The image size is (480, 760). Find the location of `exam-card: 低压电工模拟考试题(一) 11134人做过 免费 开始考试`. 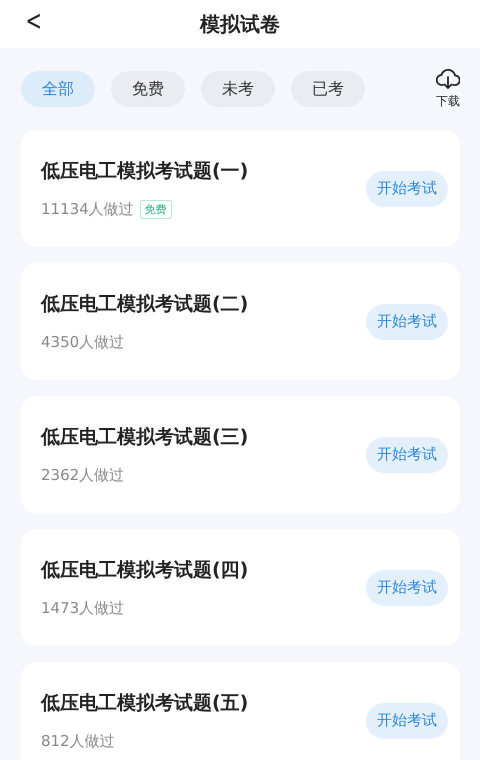

exam-card: 低压电工模拟考试题(一) 11134人做过 免费 开始考试 is located at coordinates (240, 188).